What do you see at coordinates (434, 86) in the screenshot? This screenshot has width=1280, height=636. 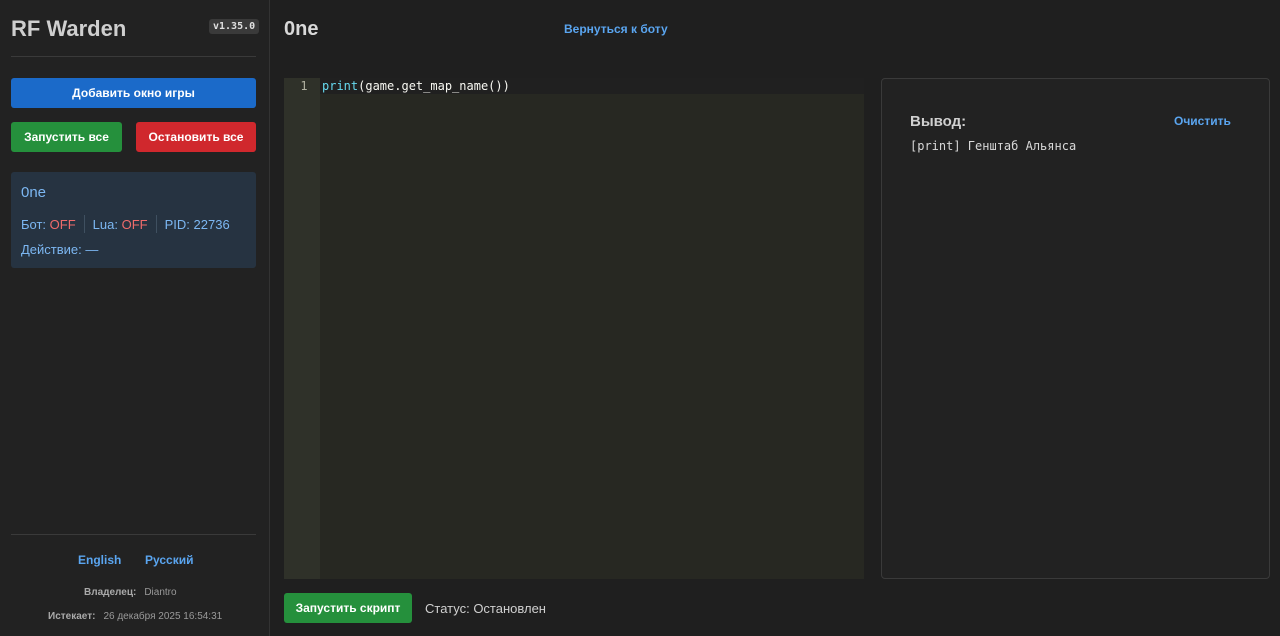 I see `code-text: (game.get_map_name())` at bounding box center [434, 86].